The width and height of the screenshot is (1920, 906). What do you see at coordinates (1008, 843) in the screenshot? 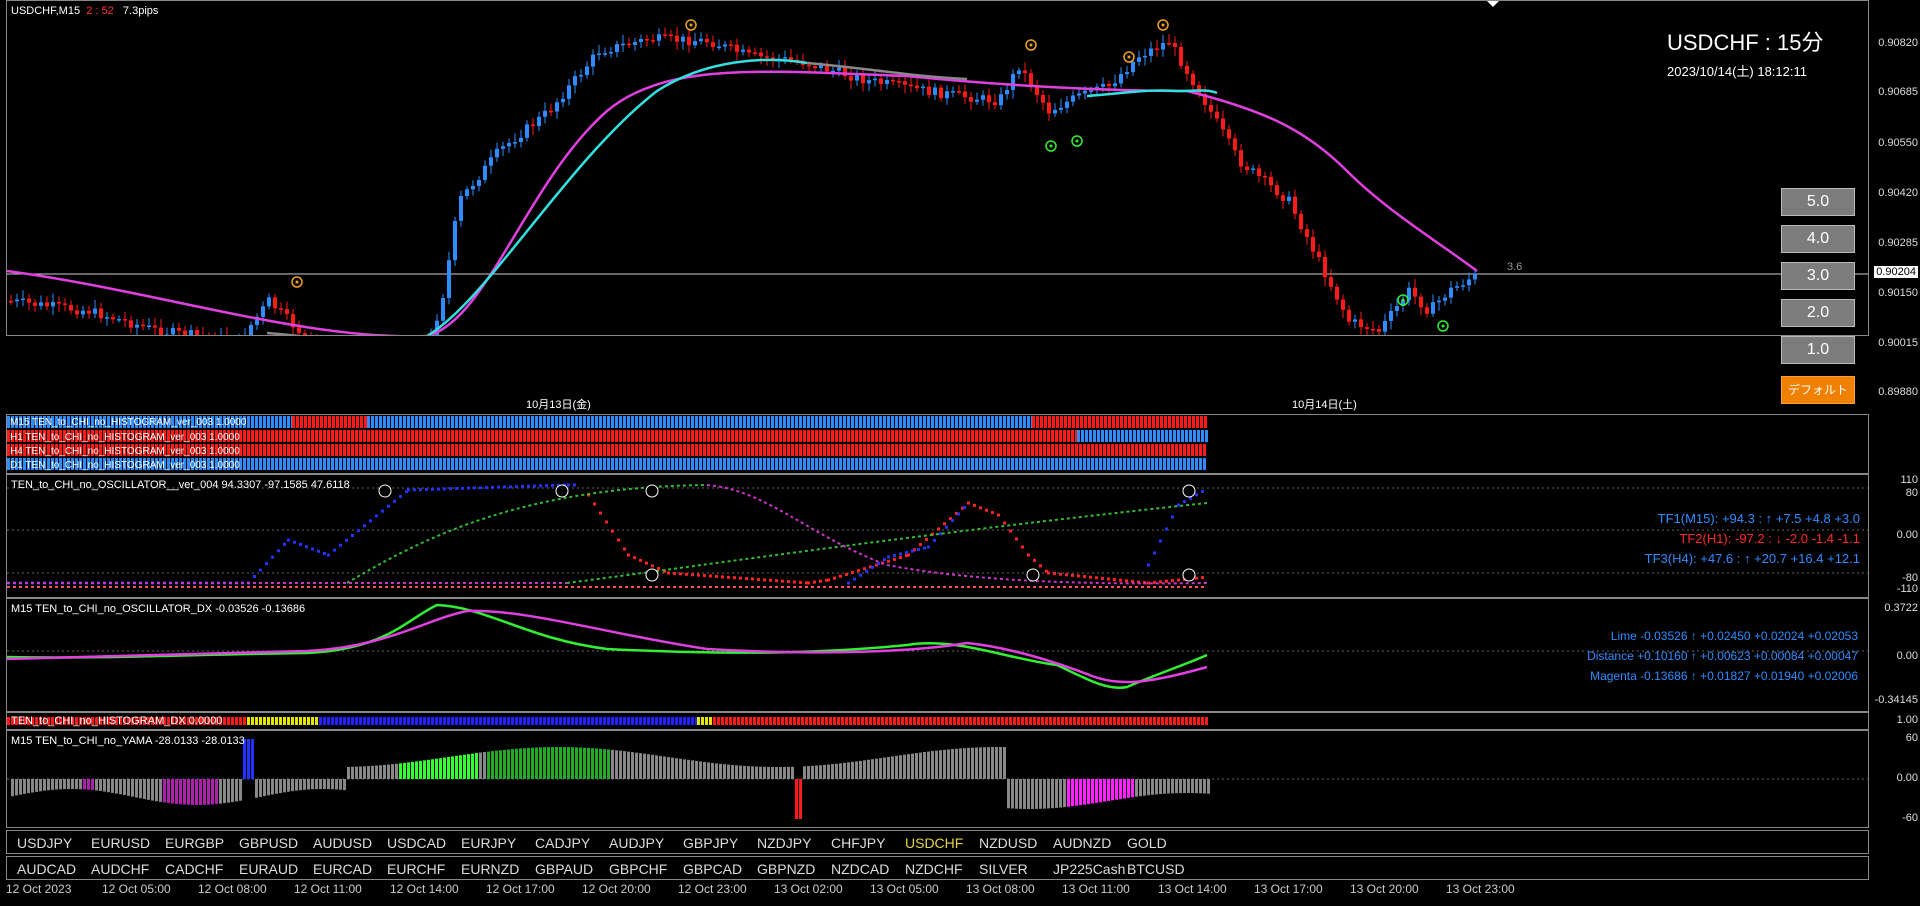
I see `symbol-tab-nzdusd: NZDUSD` at bounding box center [1008, 843].